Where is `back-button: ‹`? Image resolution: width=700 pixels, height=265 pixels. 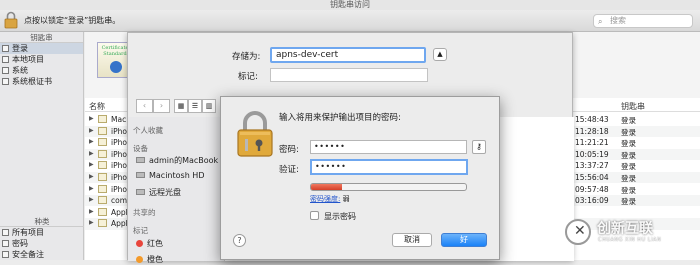
back-button: ‹ is located at coordinates (144, 106).